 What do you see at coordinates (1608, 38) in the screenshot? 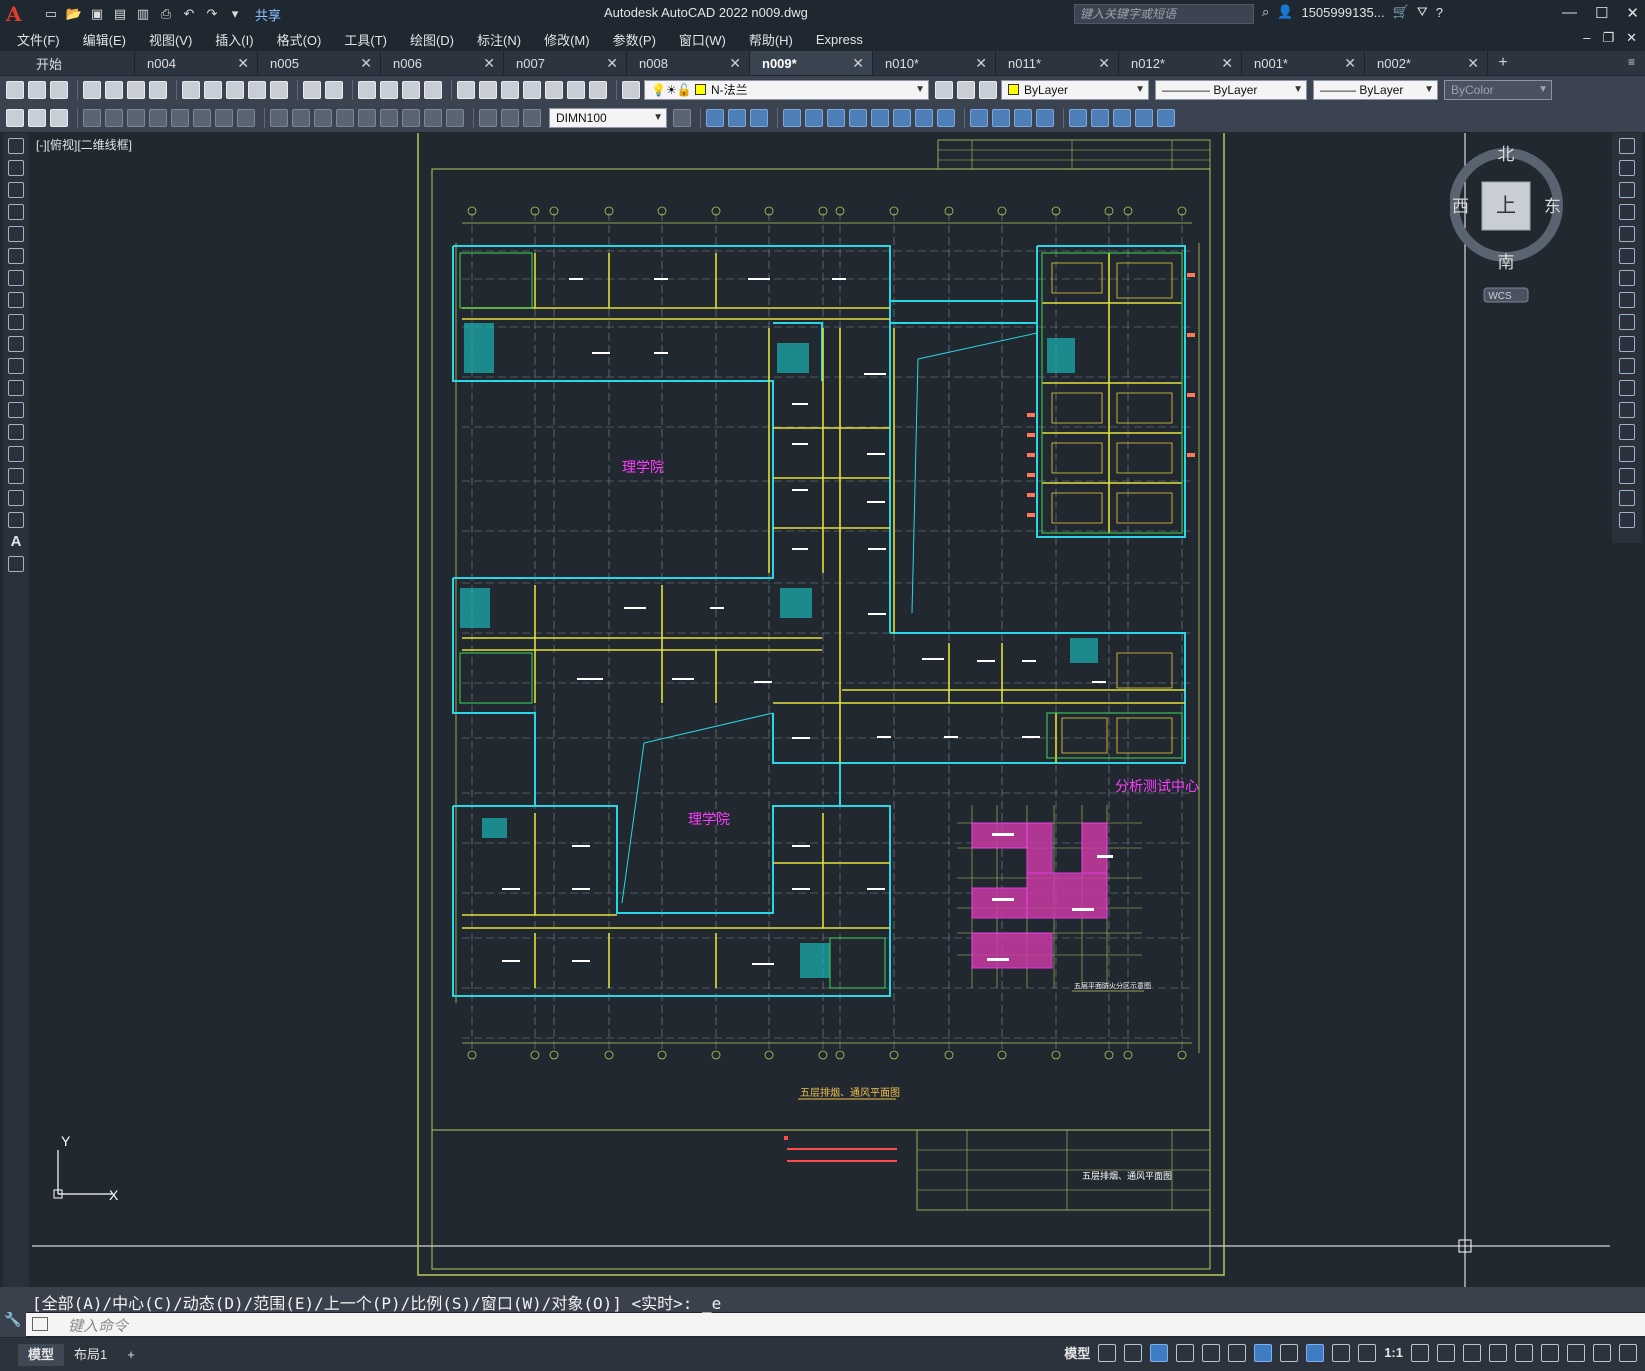
I see `doc-restore-icon: ❐` at bounding box center [1608, 38].